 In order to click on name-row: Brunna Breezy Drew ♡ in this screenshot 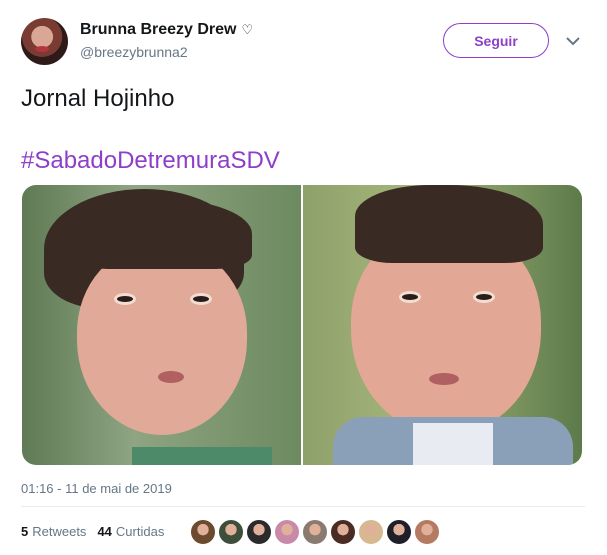, I will do `click(166, 30)`.